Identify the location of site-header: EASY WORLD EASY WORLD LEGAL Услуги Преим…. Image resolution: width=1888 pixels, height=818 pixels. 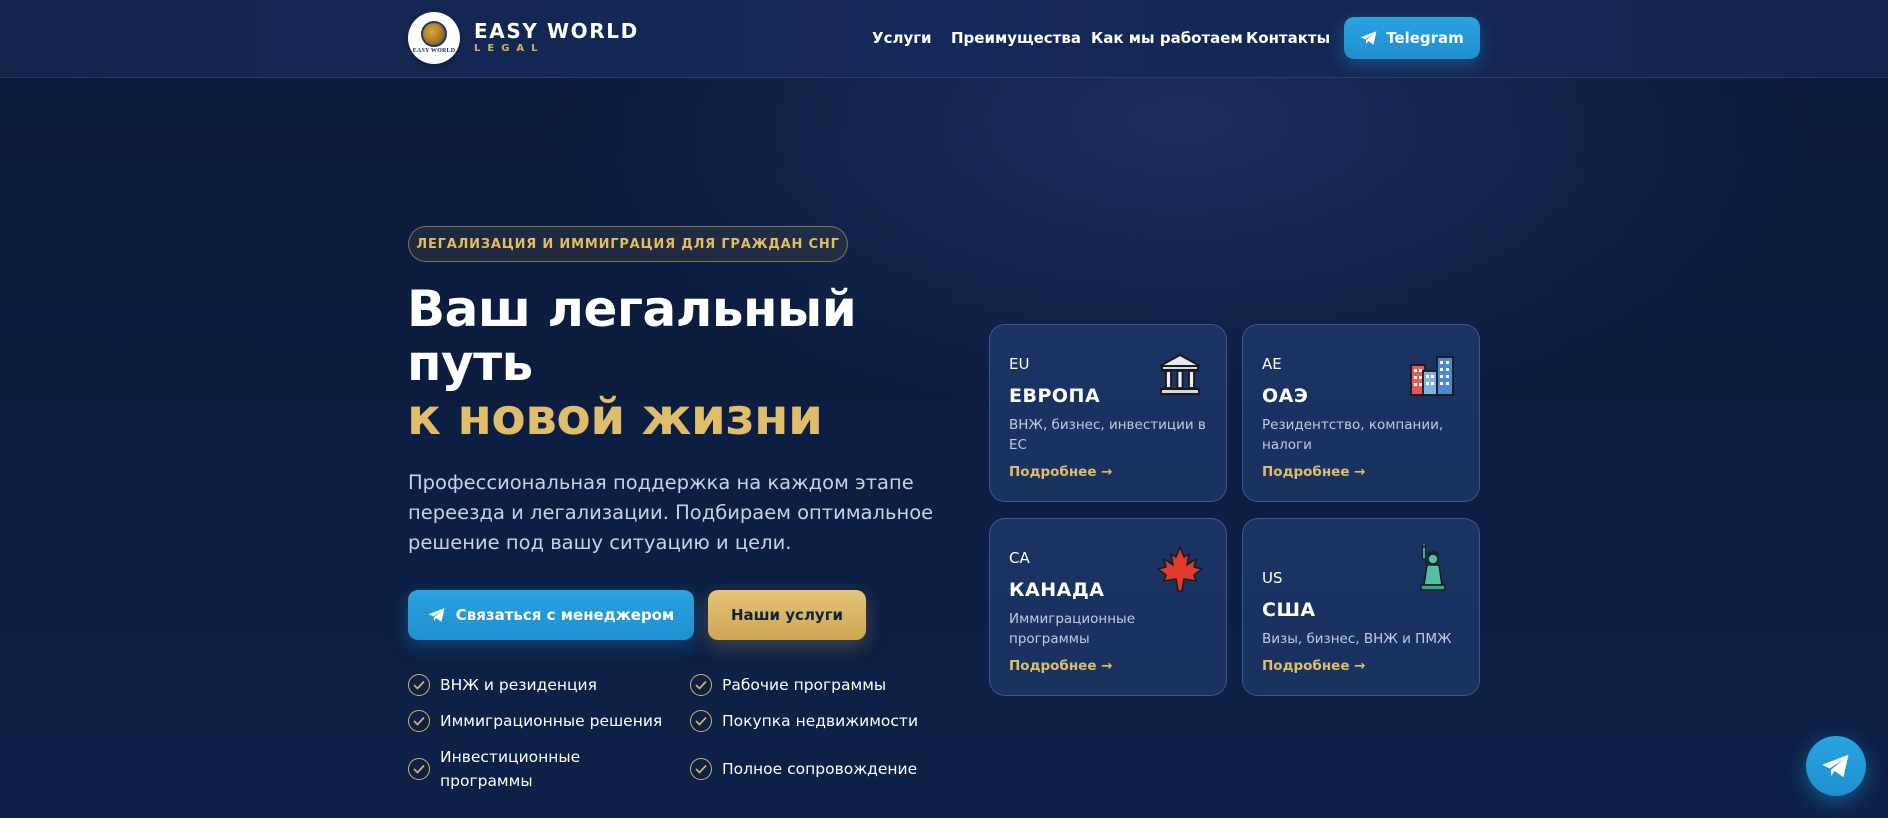
(944, 39).